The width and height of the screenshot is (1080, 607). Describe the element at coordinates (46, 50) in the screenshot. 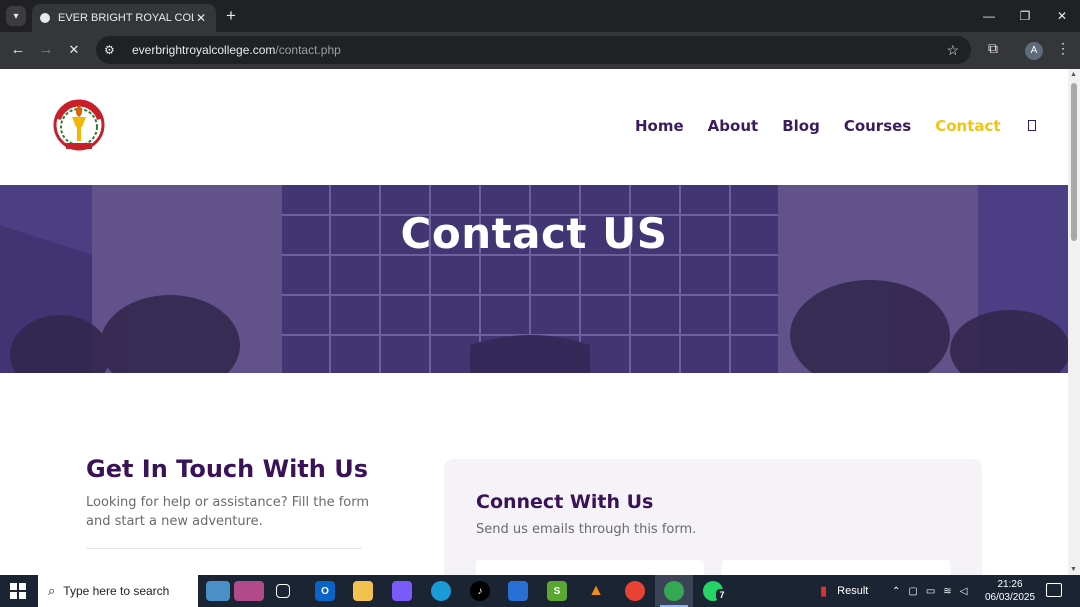

I see `forward-button: →` at that location.